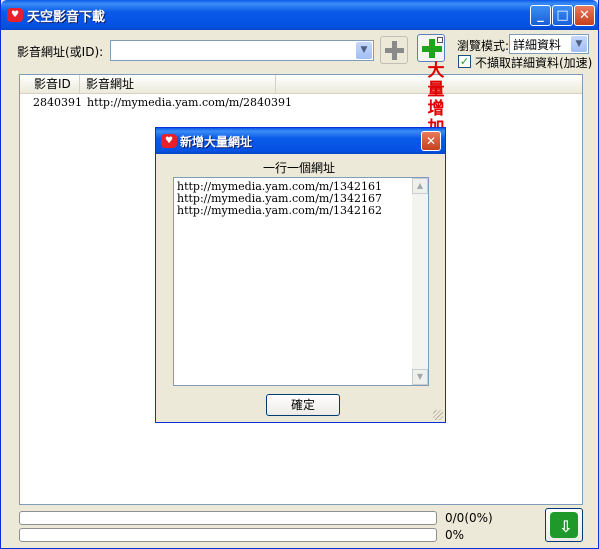 Image resolution: width=599 pixels, height=549 pixels. Describe the element at coordinates (455, 535) in the screenshot. I see `current-progress-text: 0%` at that location.